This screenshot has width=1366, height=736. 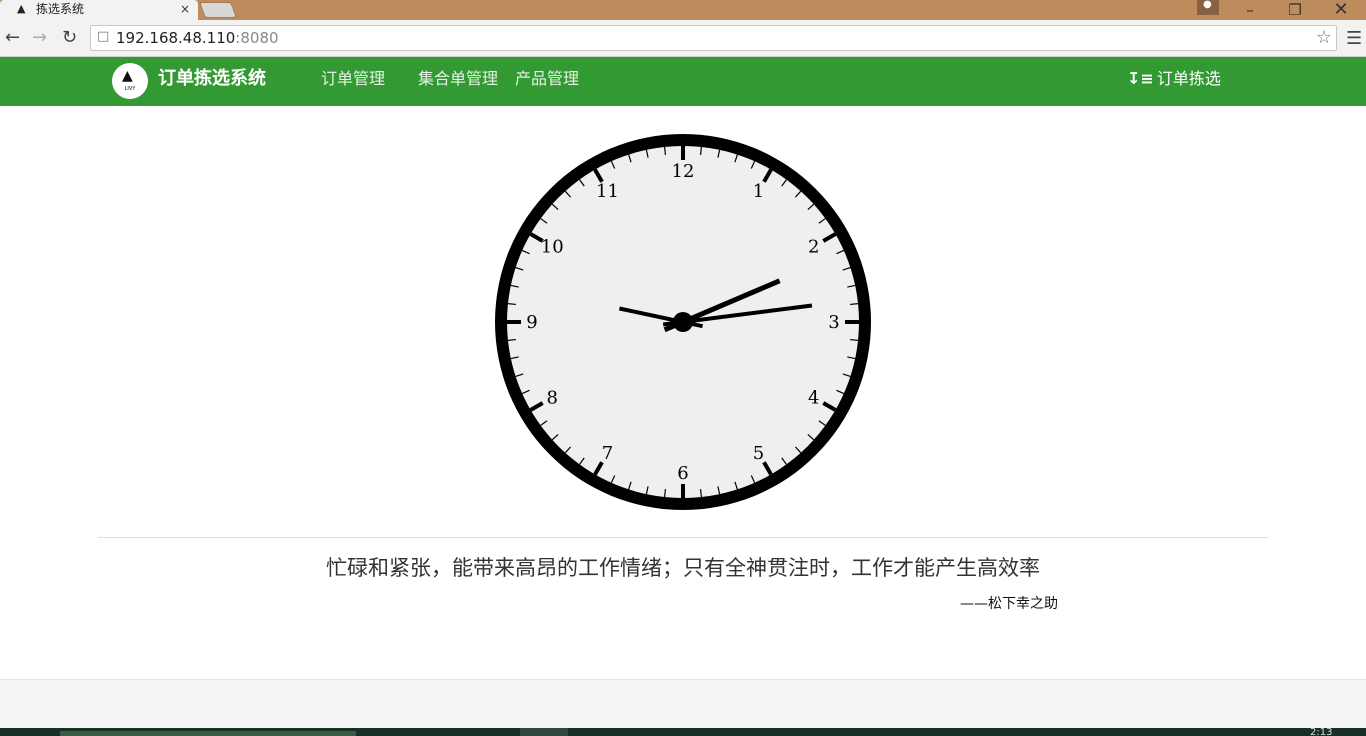 What do you see at coordinates (713, 38) in the screenshot?
I see `address-bar: □ 192.168.48.110:8080 ☆` at bounding box center [713, 38].